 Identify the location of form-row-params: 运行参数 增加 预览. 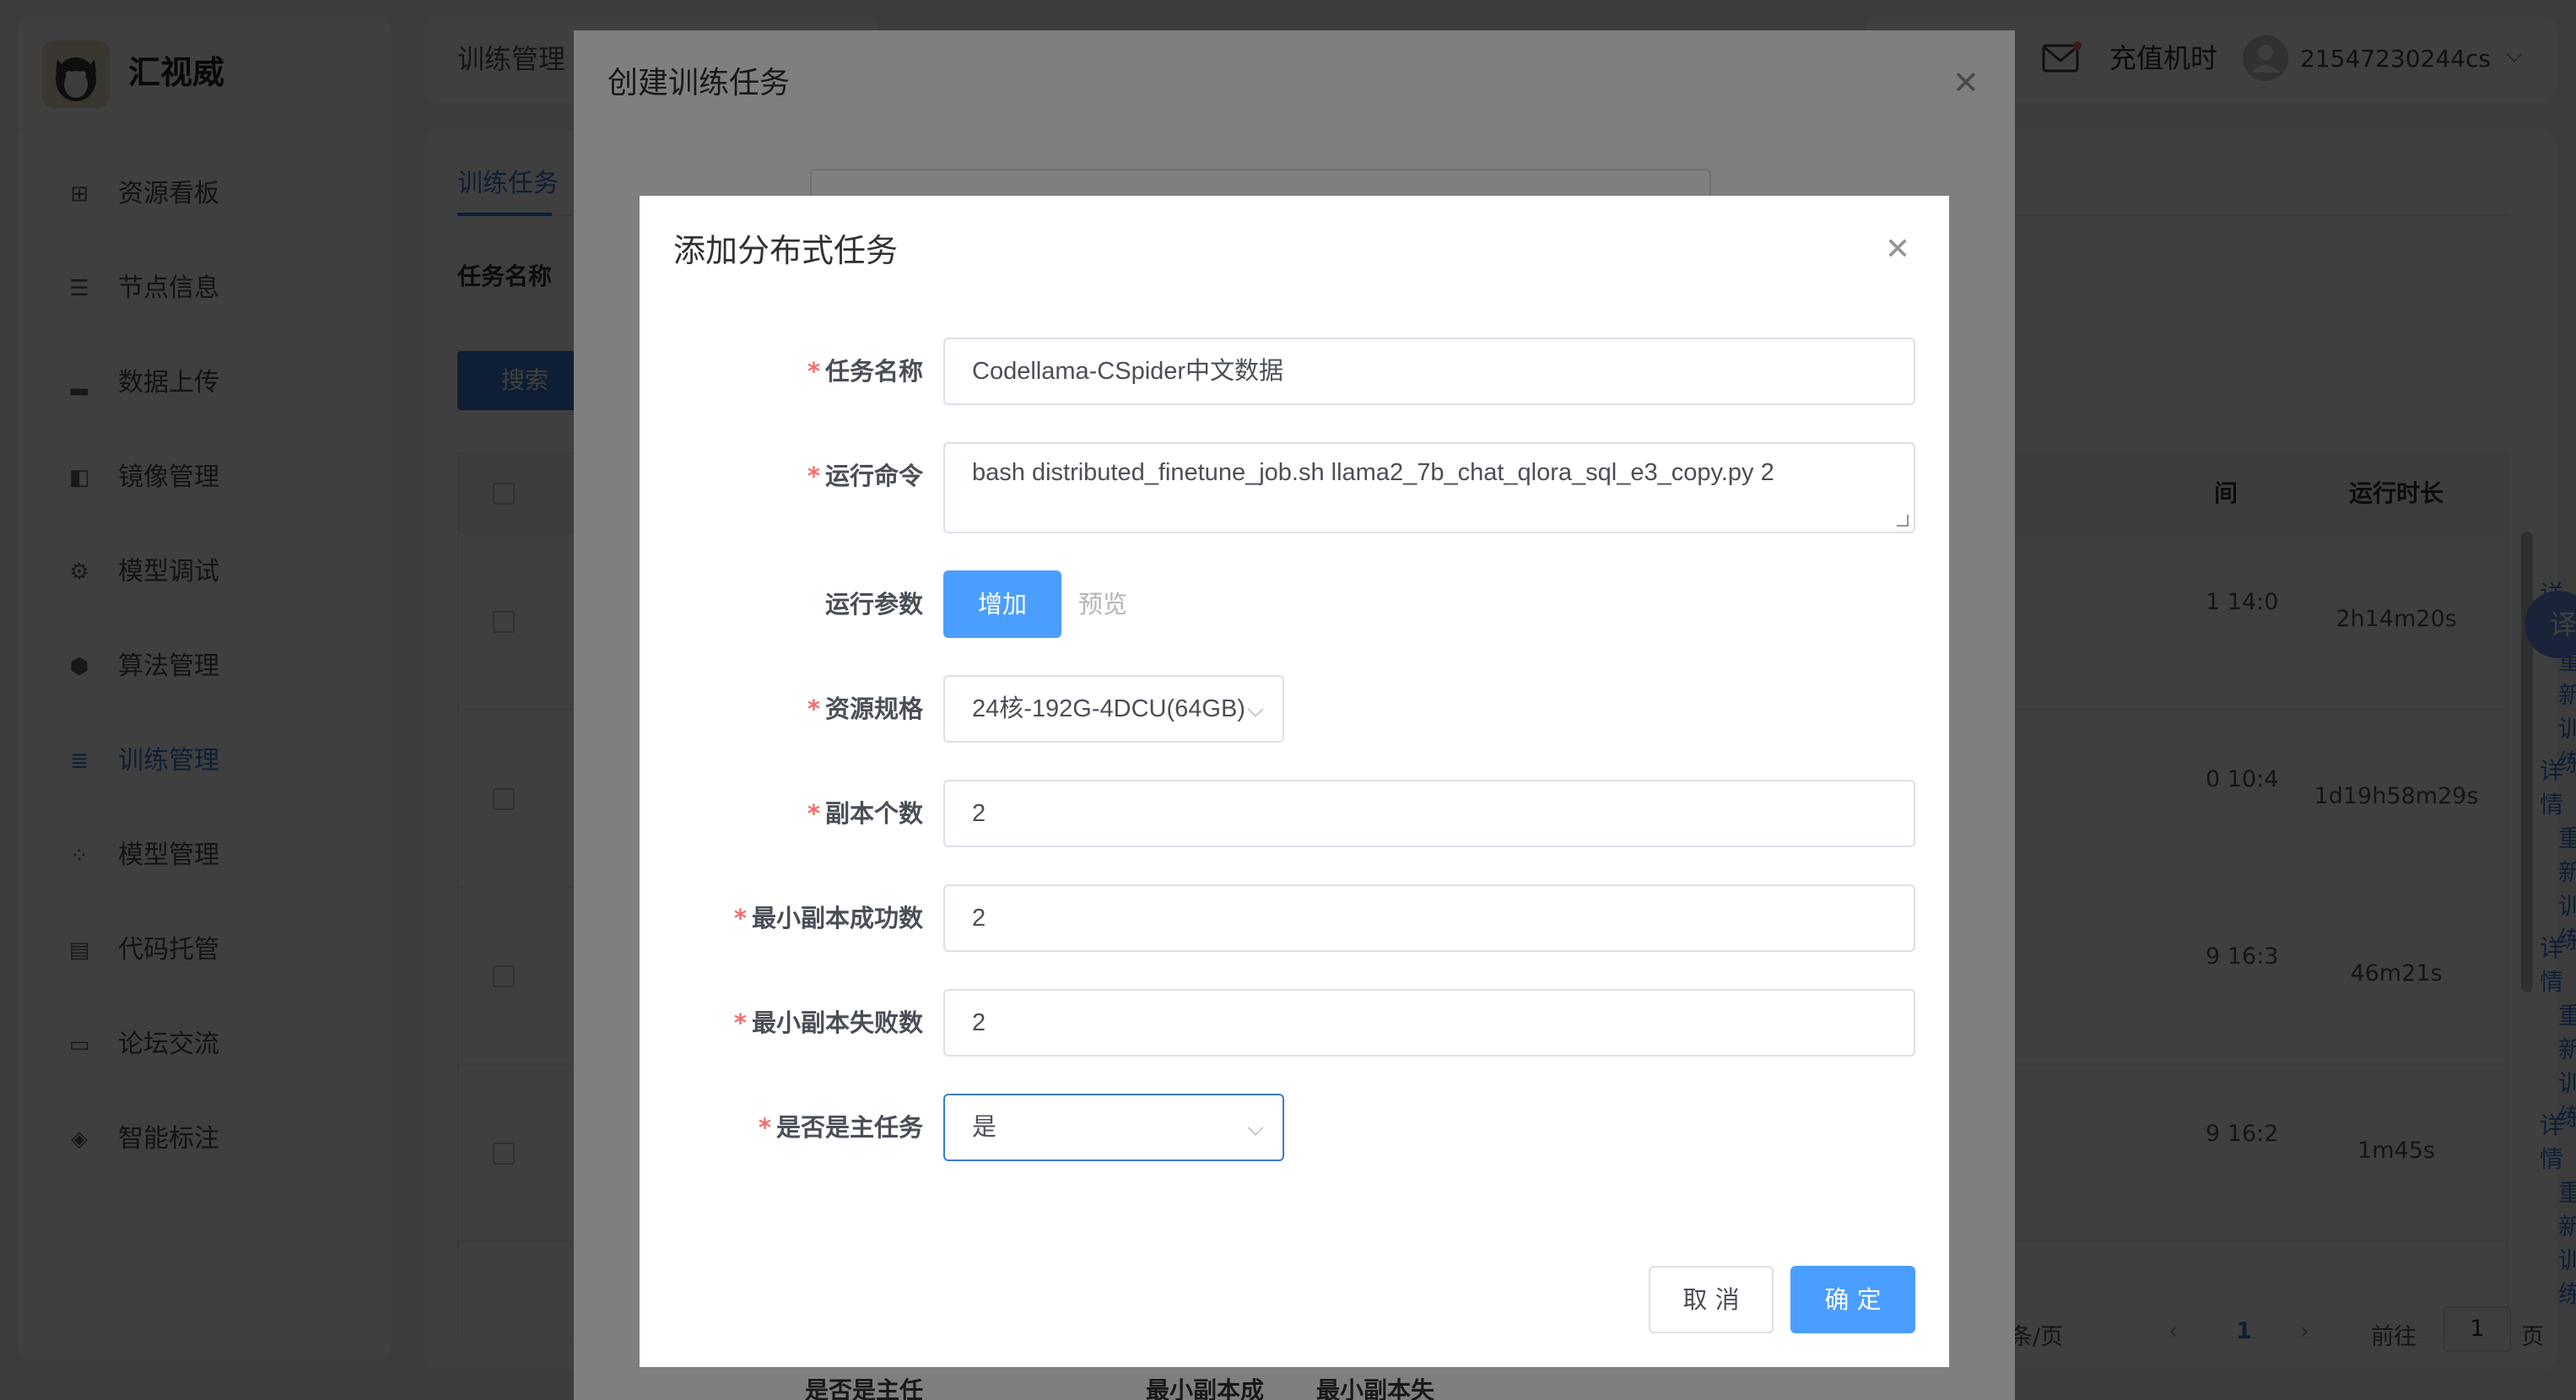
(1294, 604).